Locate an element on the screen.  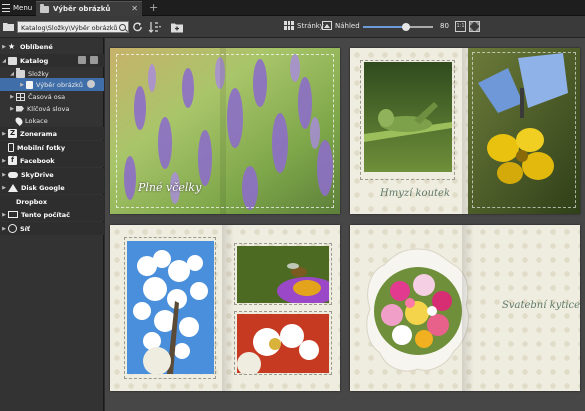
tab-label: Výběr obrázků is located at coordinates (82, 9).